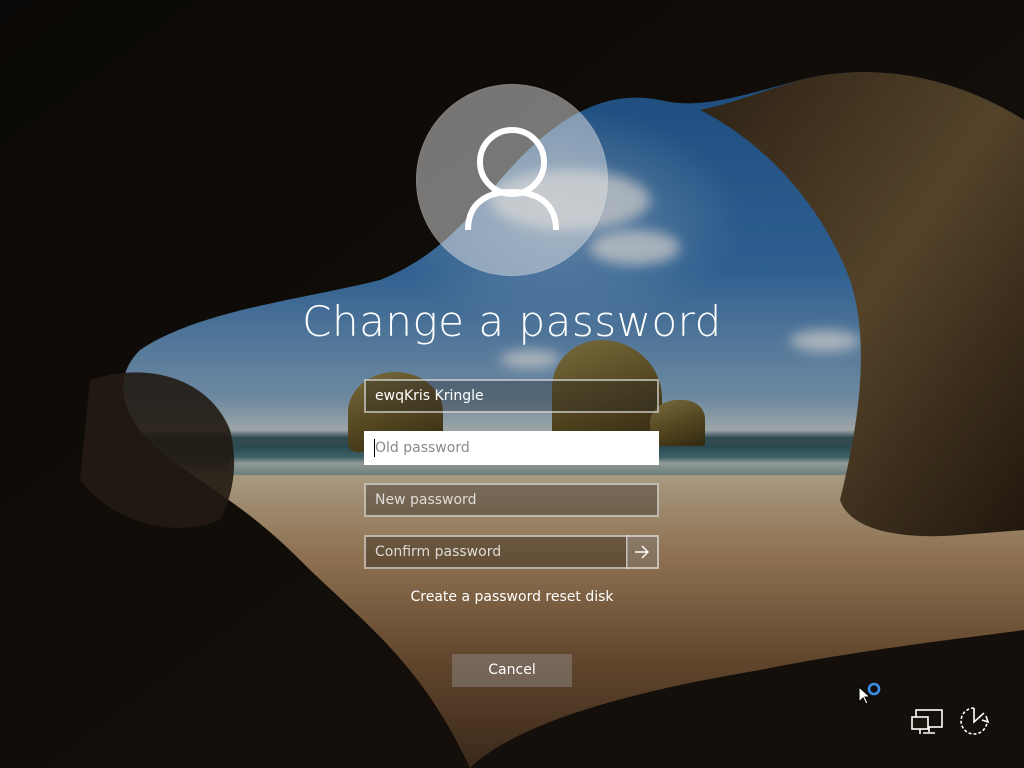 The height and width of the screenshot is (768, 1024). Describe the element at coordinates (927, 722) in the screenshot. I see `network-icon` at that location.